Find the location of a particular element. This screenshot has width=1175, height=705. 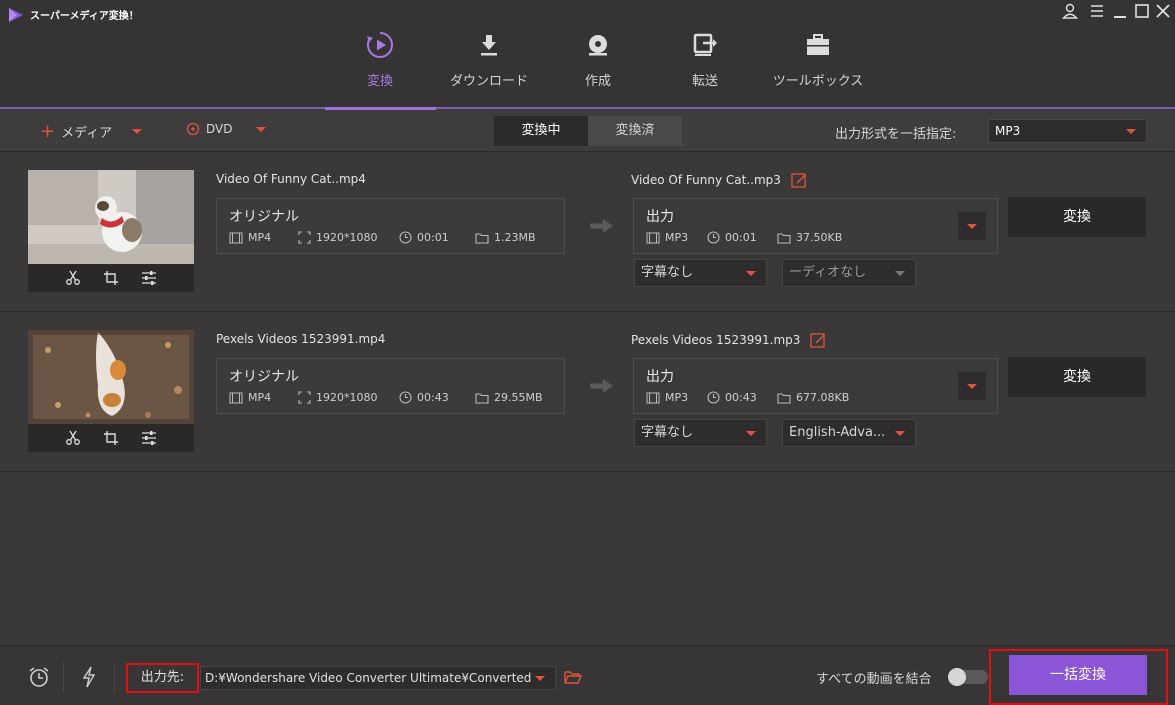

nav-create-label: 作成 is located at coordinates (597, 81).